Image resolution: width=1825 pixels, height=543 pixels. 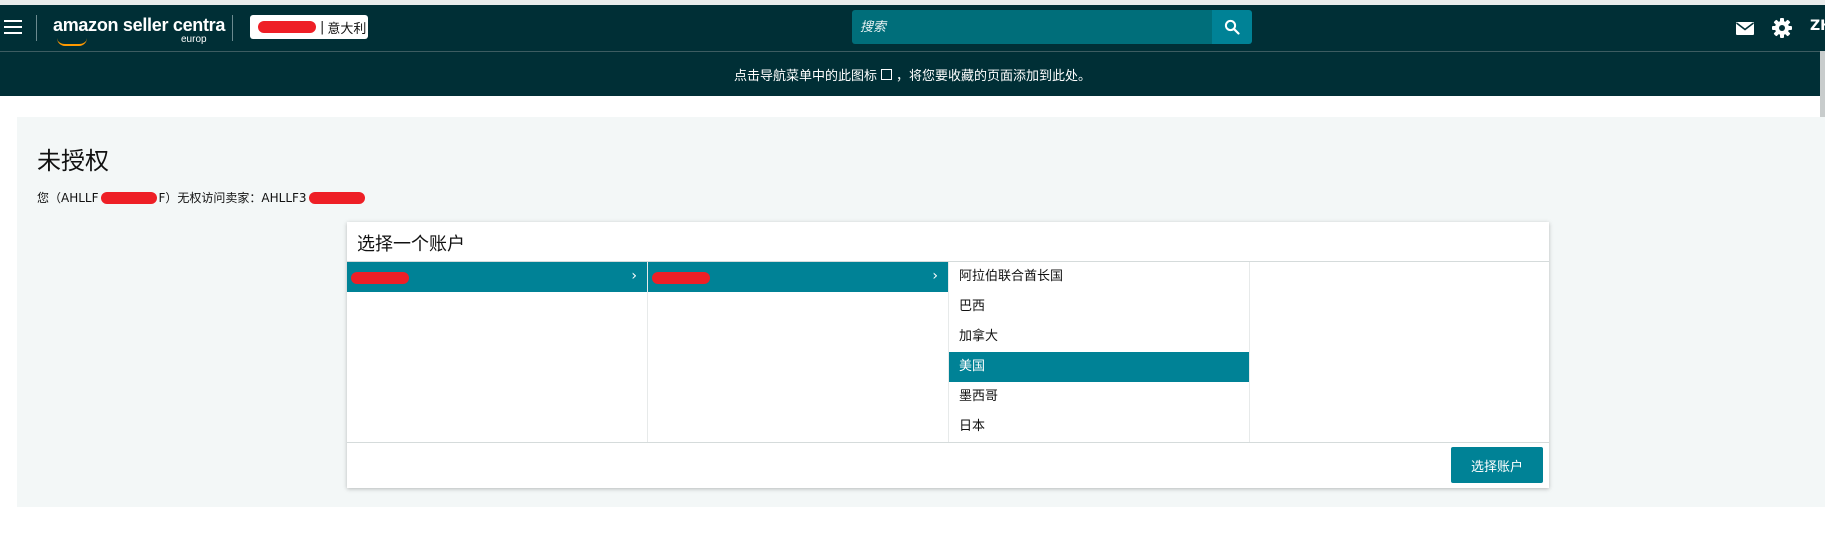 What do you see at coordinates (681, 278) in the screenshot?
I see `redacted-merchant-name` at bounding box center [681, 278].